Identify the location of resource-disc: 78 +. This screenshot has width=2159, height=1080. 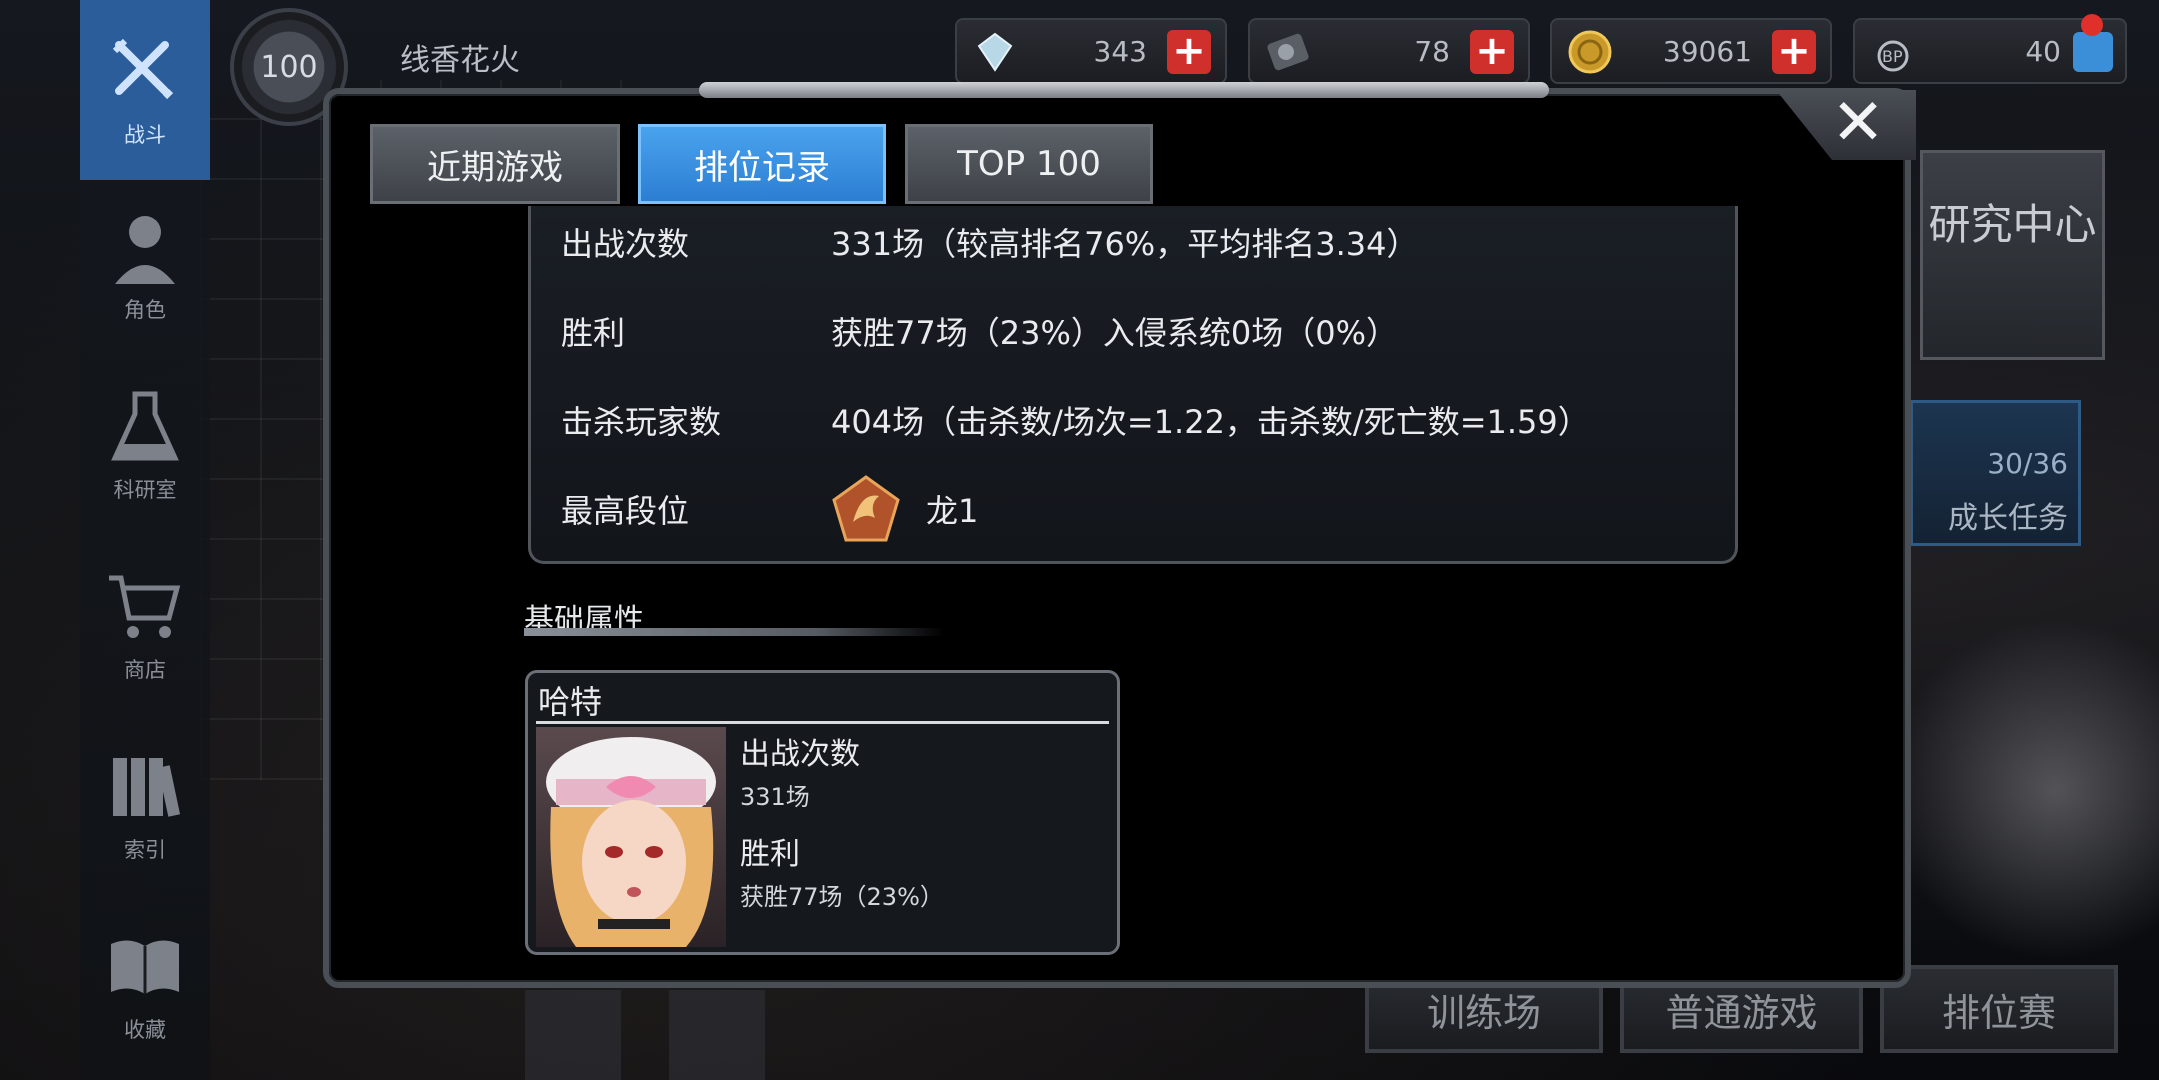
(1389, 51).